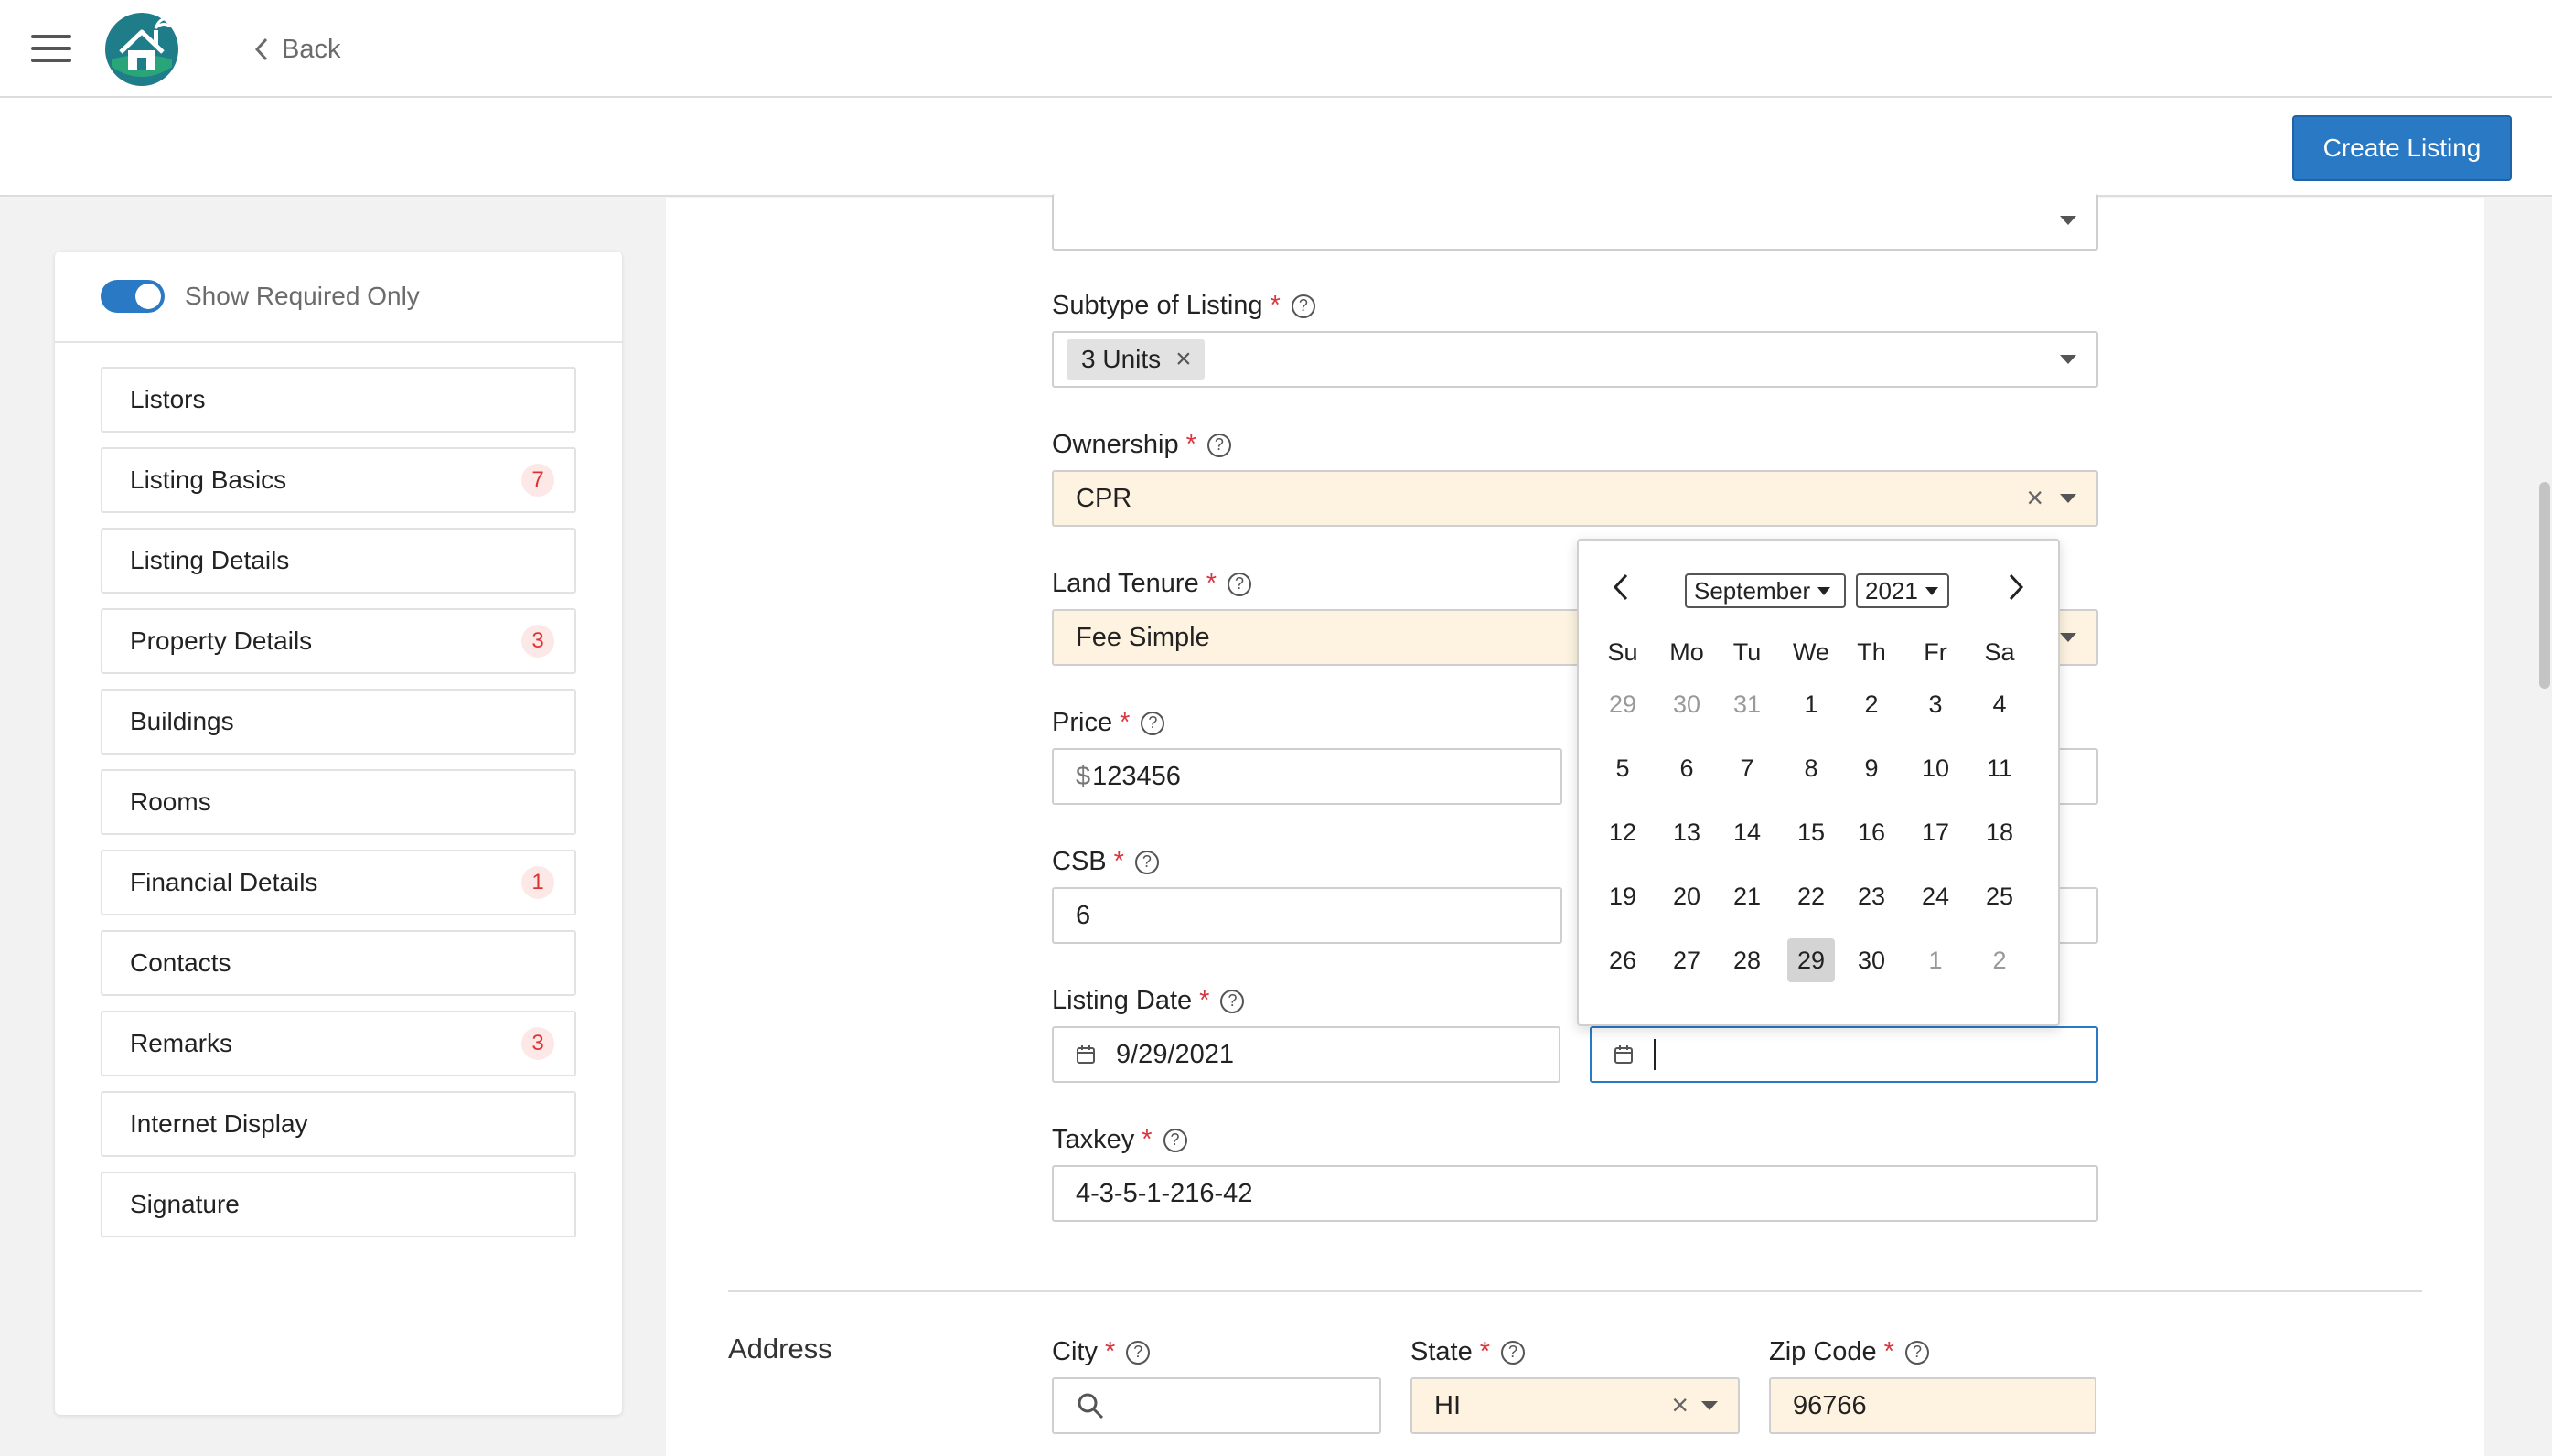  What do you see at coordinates (1747, 704) in the screenshot?
I see `calendar-day: 31` at bounding box center [1747, 704].